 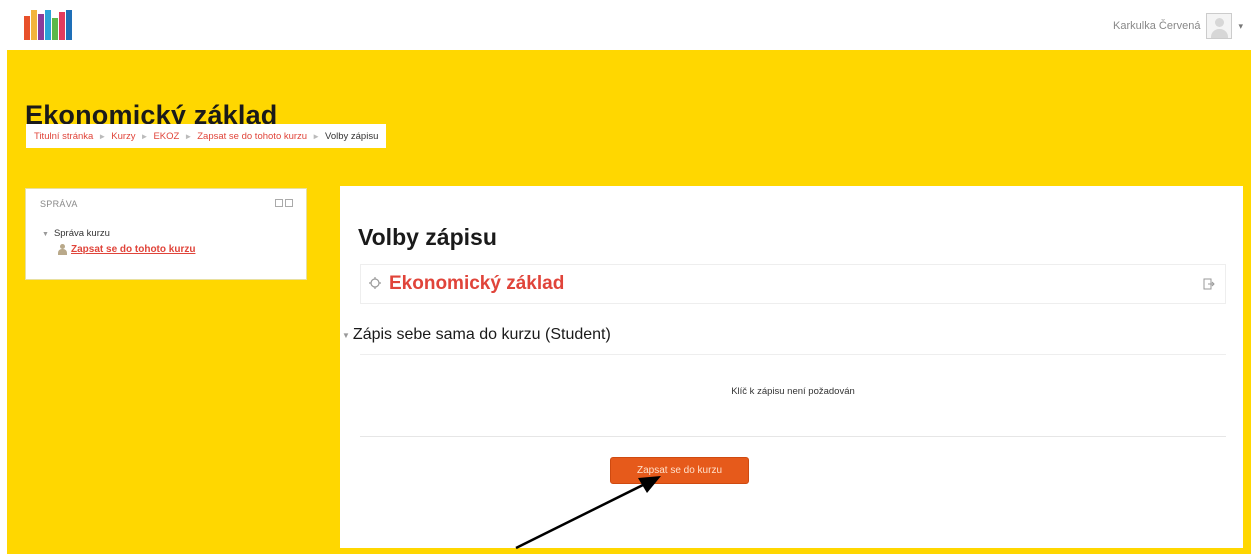 What do you see at coordinates (346, 335) in the screenshot?
I see `section-toggle-icon: ▼` at bounding box center [346, 335].